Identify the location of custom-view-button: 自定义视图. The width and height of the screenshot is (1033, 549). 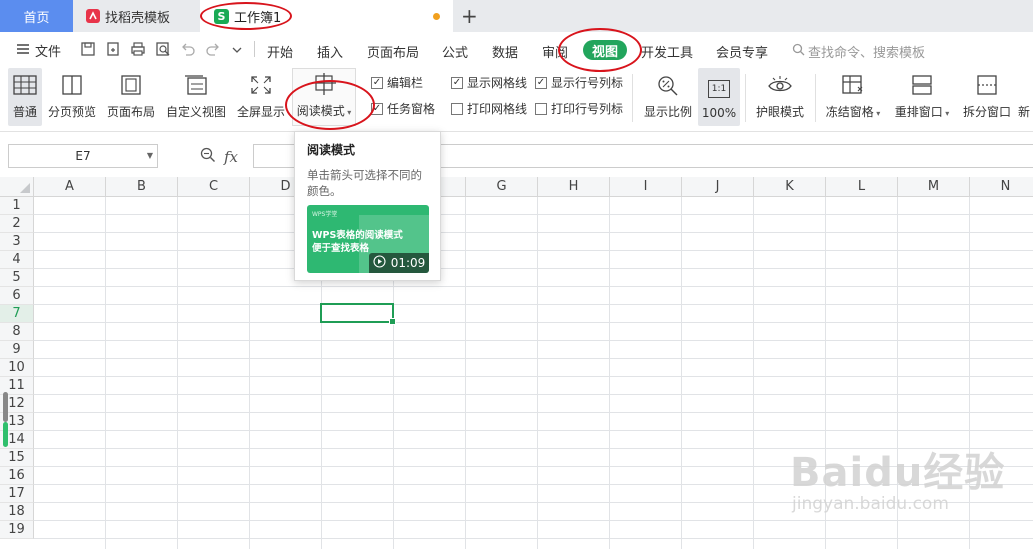
(196, 97).